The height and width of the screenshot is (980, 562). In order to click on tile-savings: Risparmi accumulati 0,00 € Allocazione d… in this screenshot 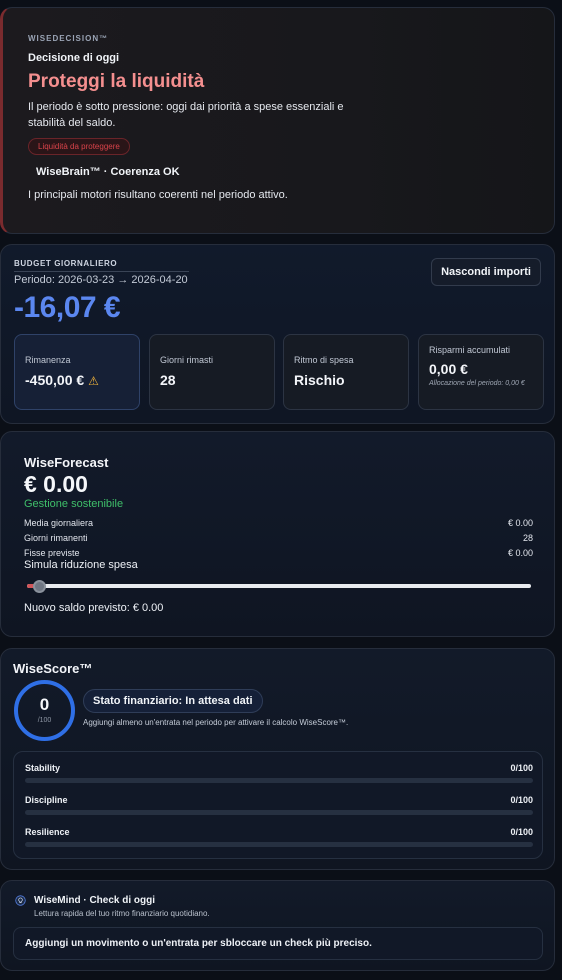, I will do `click(481, 372)`.